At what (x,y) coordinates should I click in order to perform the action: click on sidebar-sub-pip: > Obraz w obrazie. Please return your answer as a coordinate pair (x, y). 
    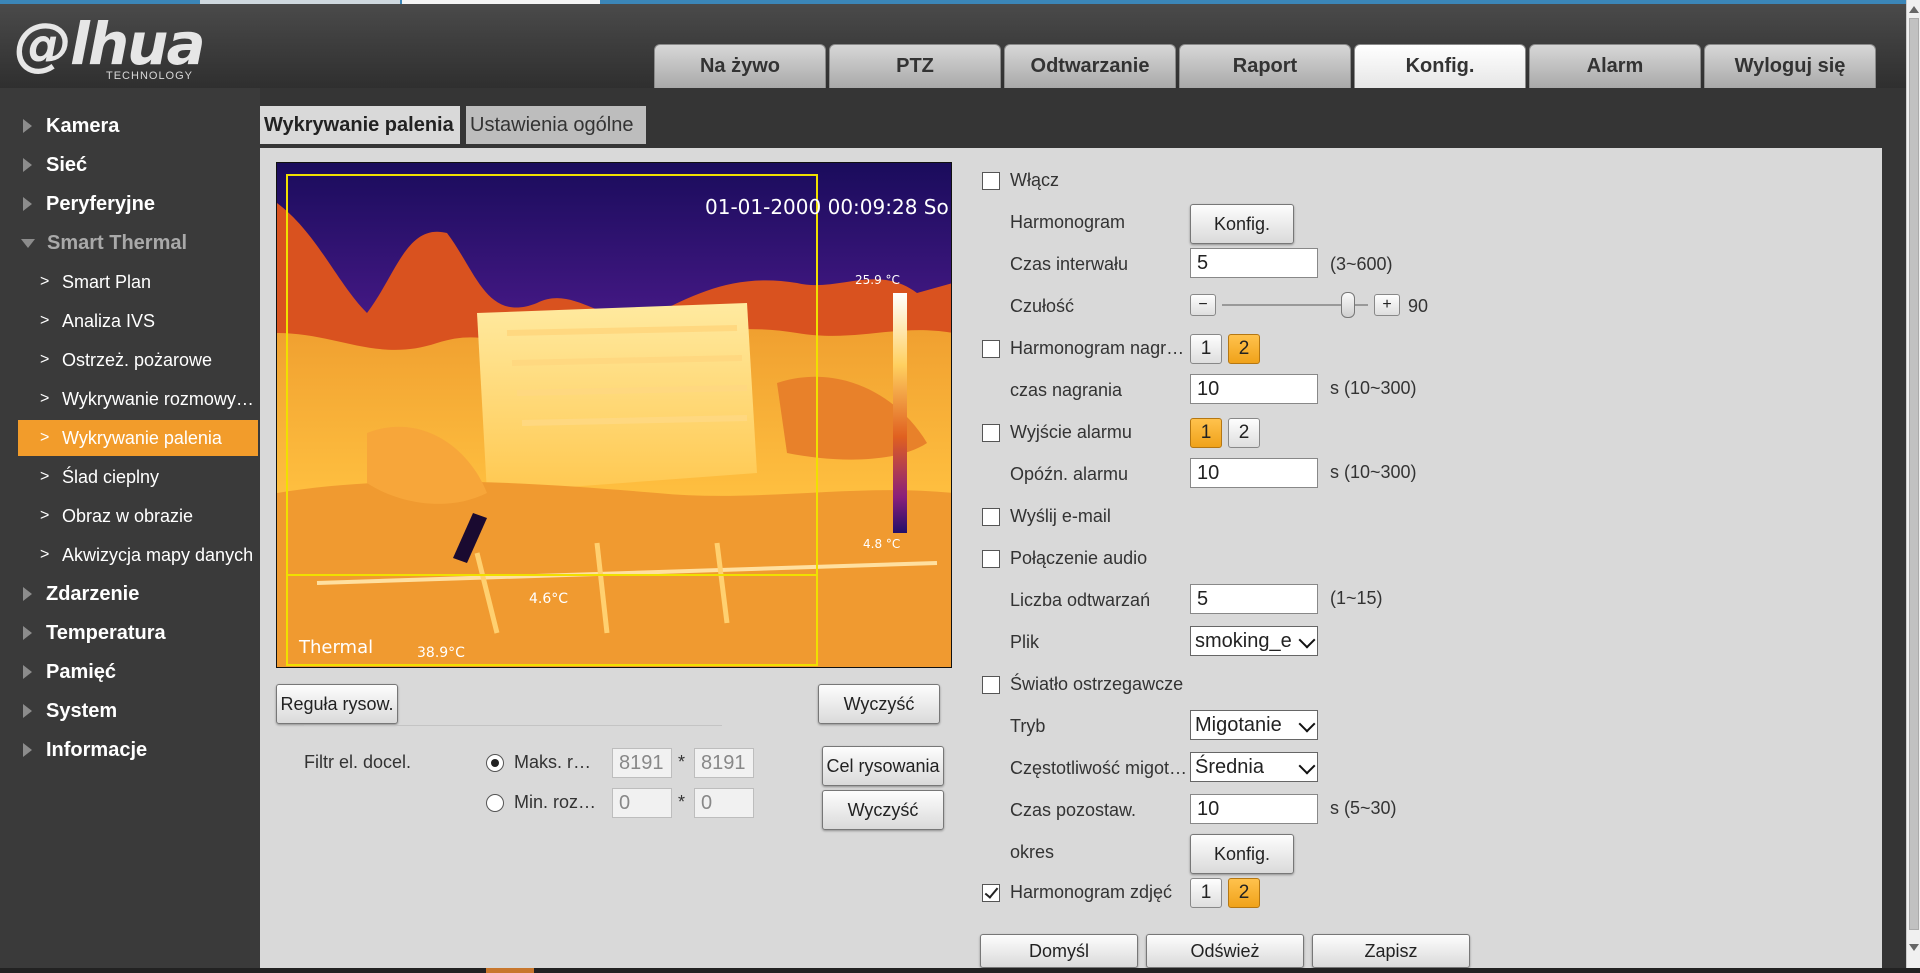
    Looking at the image, I should click on (138, 516).